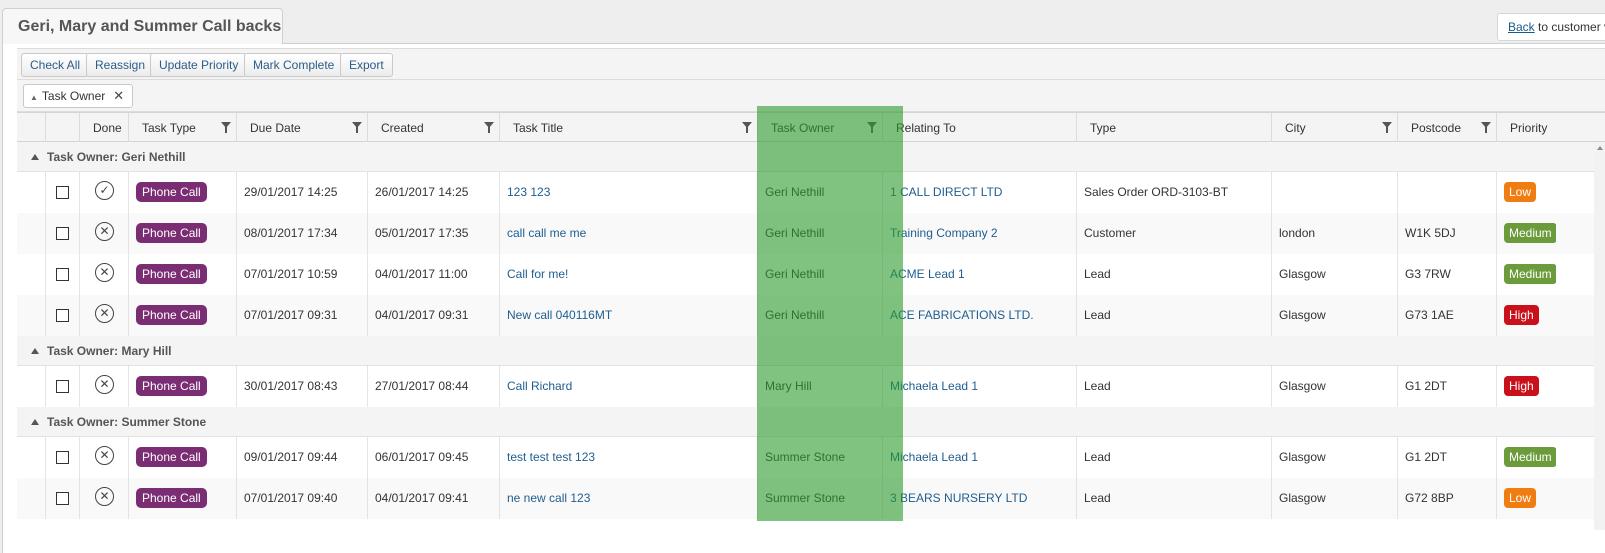 The height and width of the screenshot is (553, 1605). Describe the element at coordinates (301, 315) in the screenshot. I see `cell-due: 07/01/2017 09:31` at that location.